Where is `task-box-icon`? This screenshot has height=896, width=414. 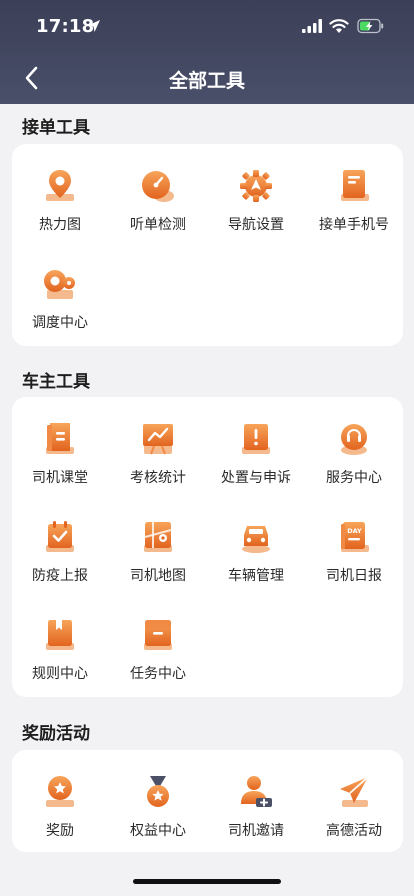
task-box-icon is located at coordinates (158, 635).